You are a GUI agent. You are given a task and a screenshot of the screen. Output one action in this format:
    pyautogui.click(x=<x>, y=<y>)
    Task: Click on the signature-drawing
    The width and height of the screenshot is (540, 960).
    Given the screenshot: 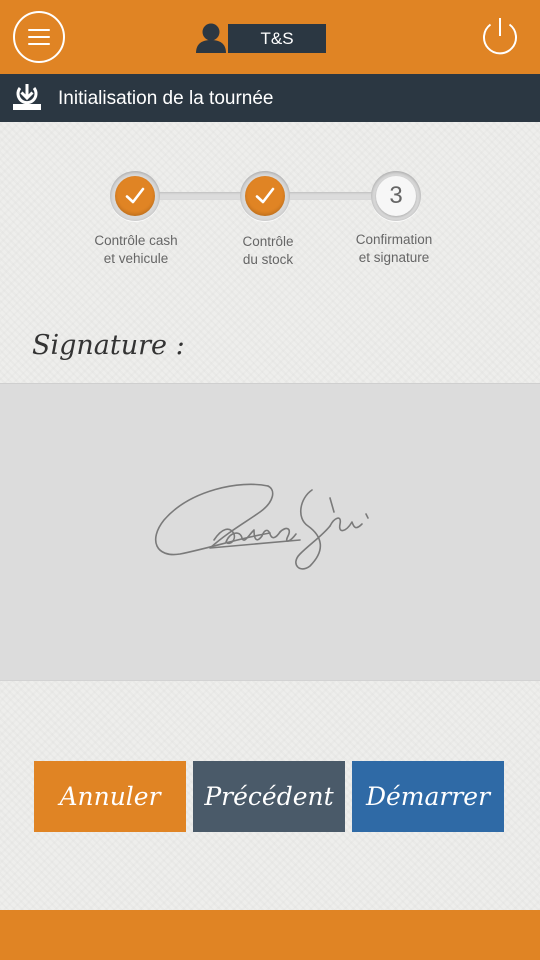 What is the action you would take?
    pyautogui.click(x=261, y=526)
    